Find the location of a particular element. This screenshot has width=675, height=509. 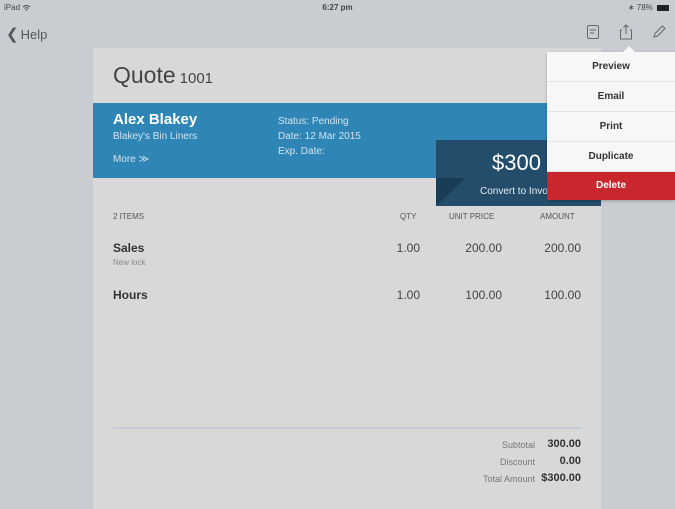

bluetooth-icon: ∗ is located at coordinates (631, 7).